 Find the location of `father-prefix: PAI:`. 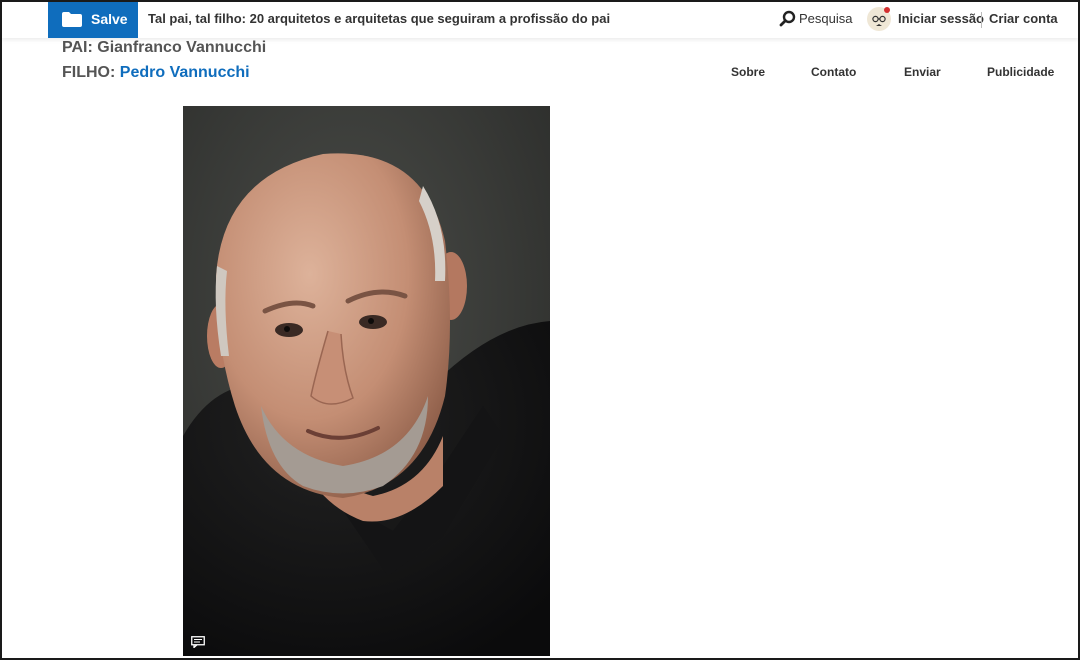

father-prefix: PAI: is located at coordinates (77, 47).